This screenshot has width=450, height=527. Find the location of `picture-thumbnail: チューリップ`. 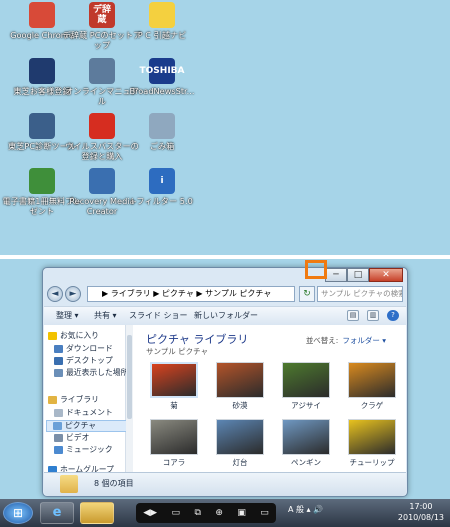

picture-thumbnail: チューリップ is located at coordinates (372, 445).